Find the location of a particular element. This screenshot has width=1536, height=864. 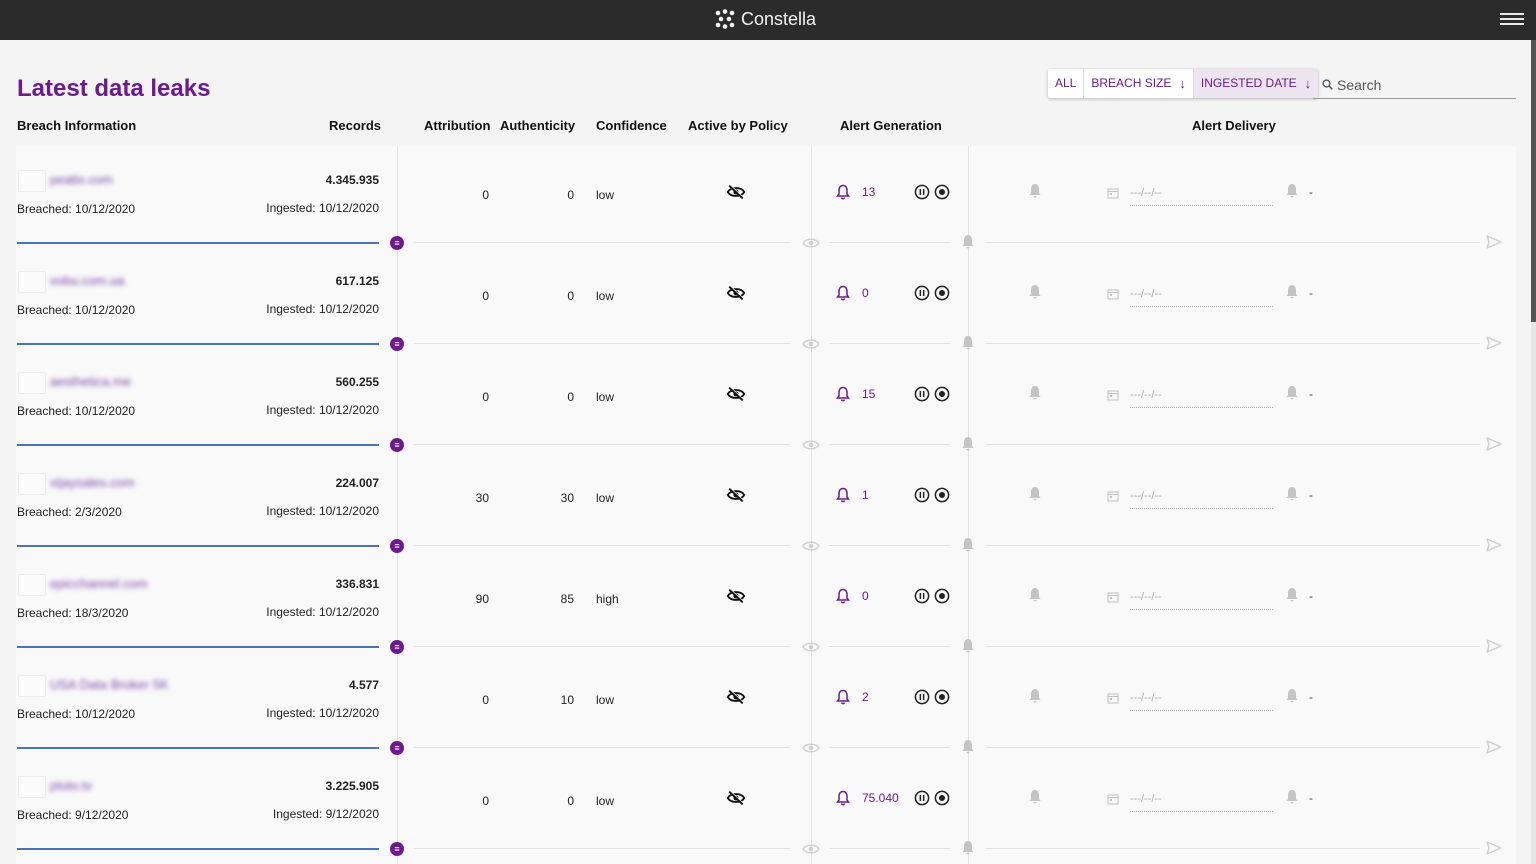

breach-name: peatix.com is located at coordinates (81, 179).